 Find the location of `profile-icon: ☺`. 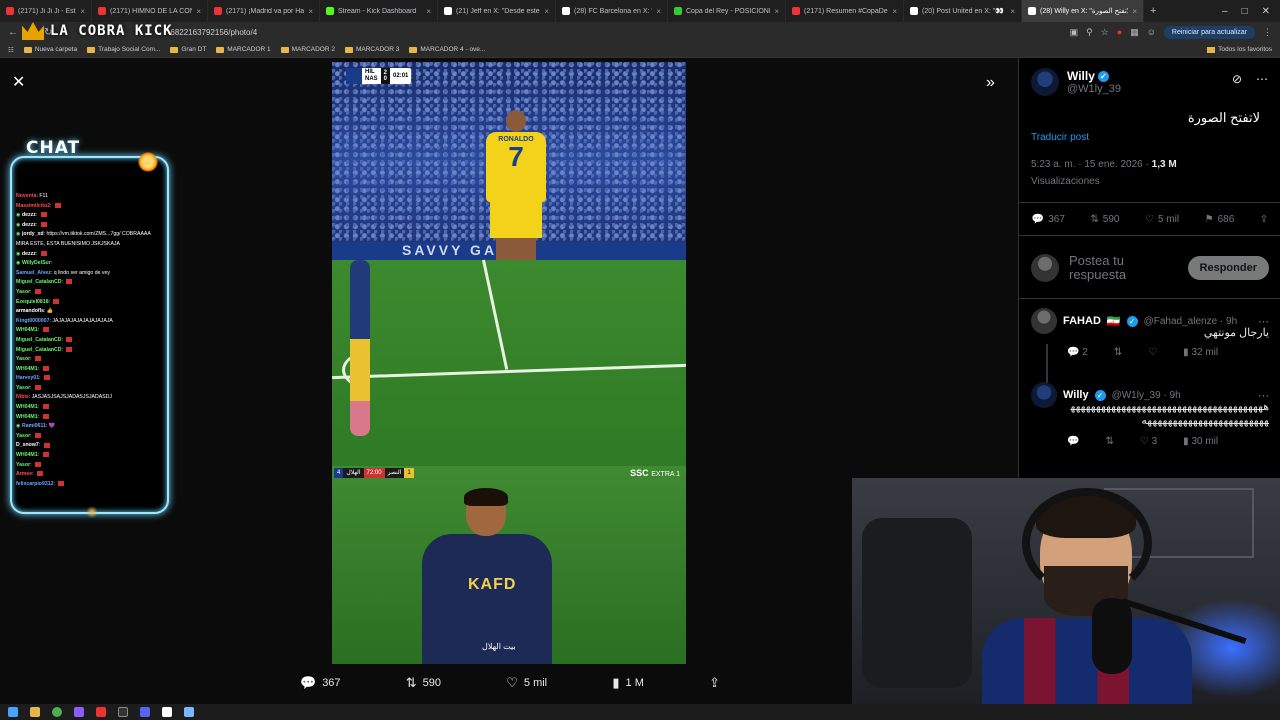

profile-icon: ☺ is located at coordinates (1151, 32).